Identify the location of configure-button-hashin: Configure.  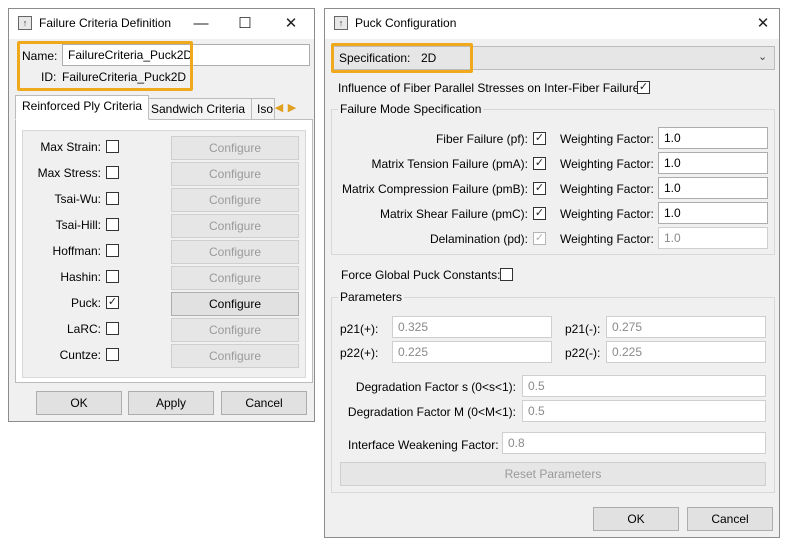
(235, 278).